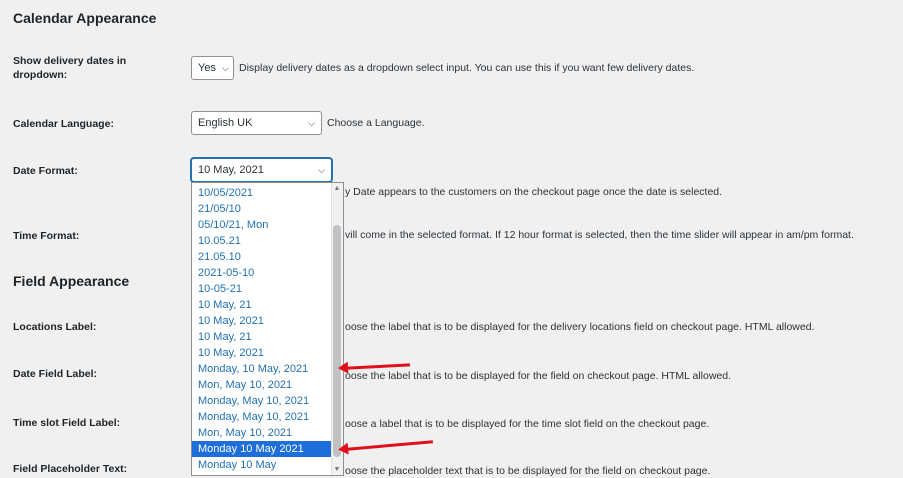  I want to click on placeholder-text-label: Field Placeholder Text:, so click(70, 469).